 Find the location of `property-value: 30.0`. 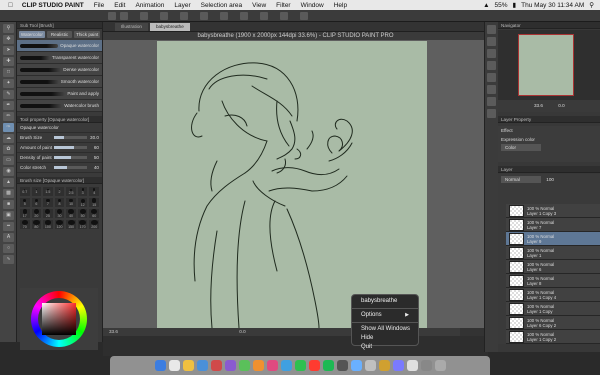

property-value: 30.0 is located at coordinates (93, 137).